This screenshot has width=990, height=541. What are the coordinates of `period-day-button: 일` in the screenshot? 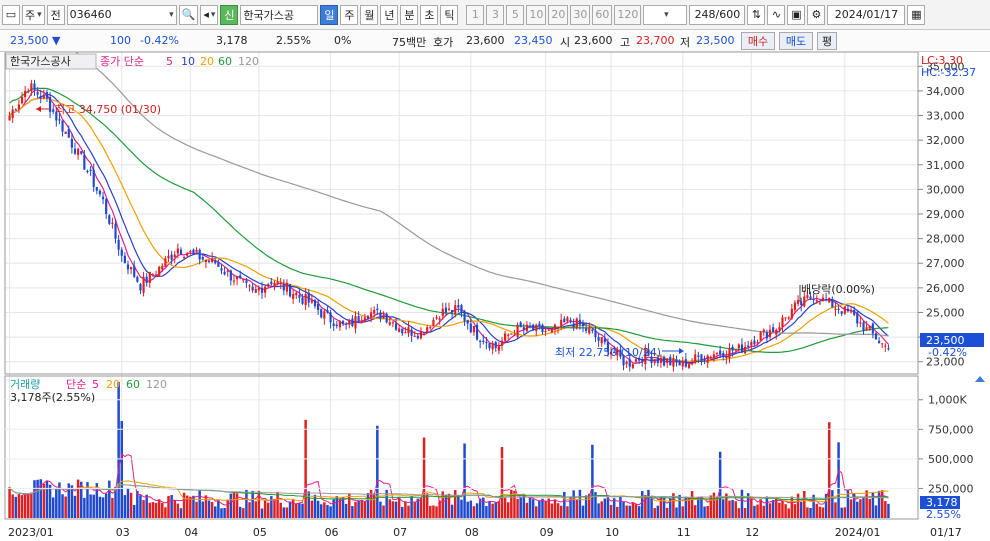 It's located at (329, 14).